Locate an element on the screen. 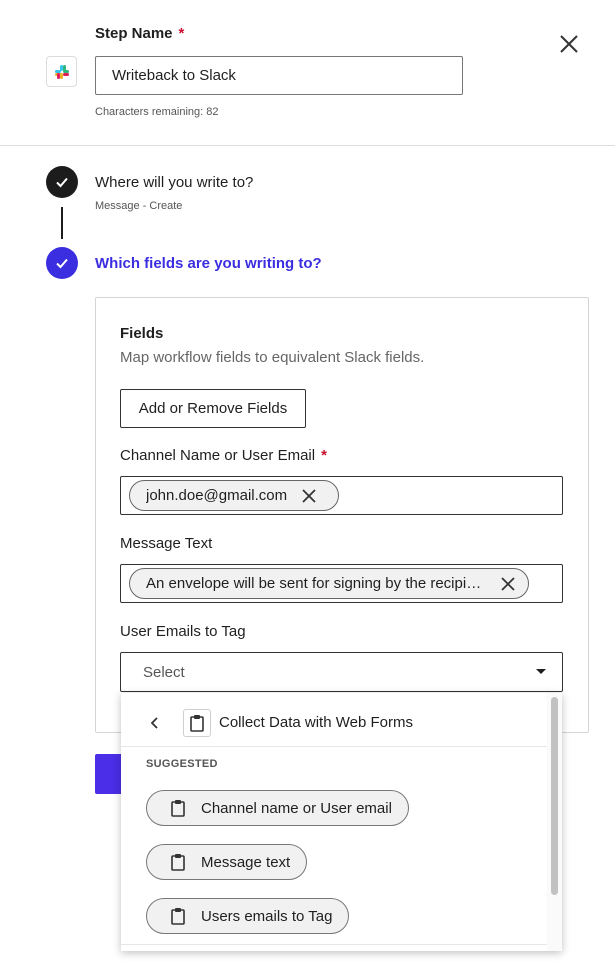 This screenshot has width=615, height=971. dropdown-divider is located at coordinates (334, 746).